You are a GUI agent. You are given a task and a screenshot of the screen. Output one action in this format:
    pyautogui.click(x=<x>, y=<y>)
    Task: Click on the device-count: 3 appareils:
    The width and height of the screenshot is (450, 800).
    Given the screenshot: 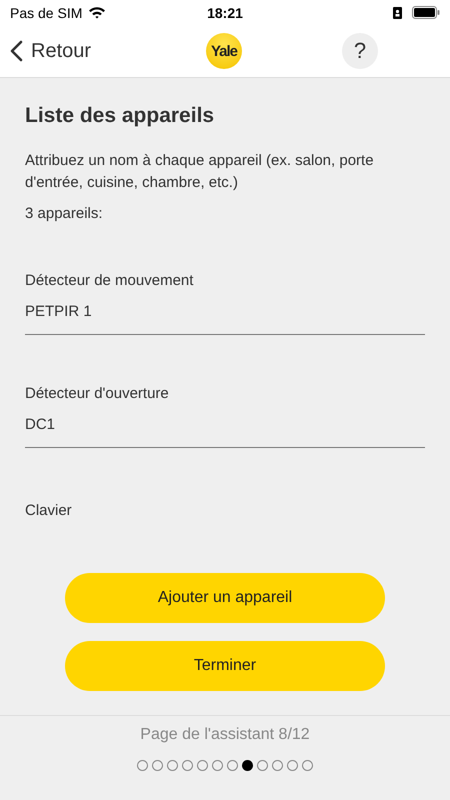 What is the action you would take?
    pyautogui.click(x=64, y=213)
    